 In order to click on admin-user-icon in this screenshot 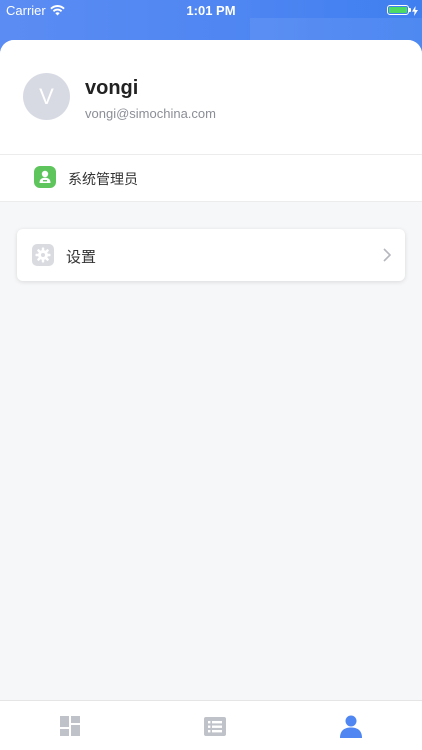, I will do `click(45, 177)`.